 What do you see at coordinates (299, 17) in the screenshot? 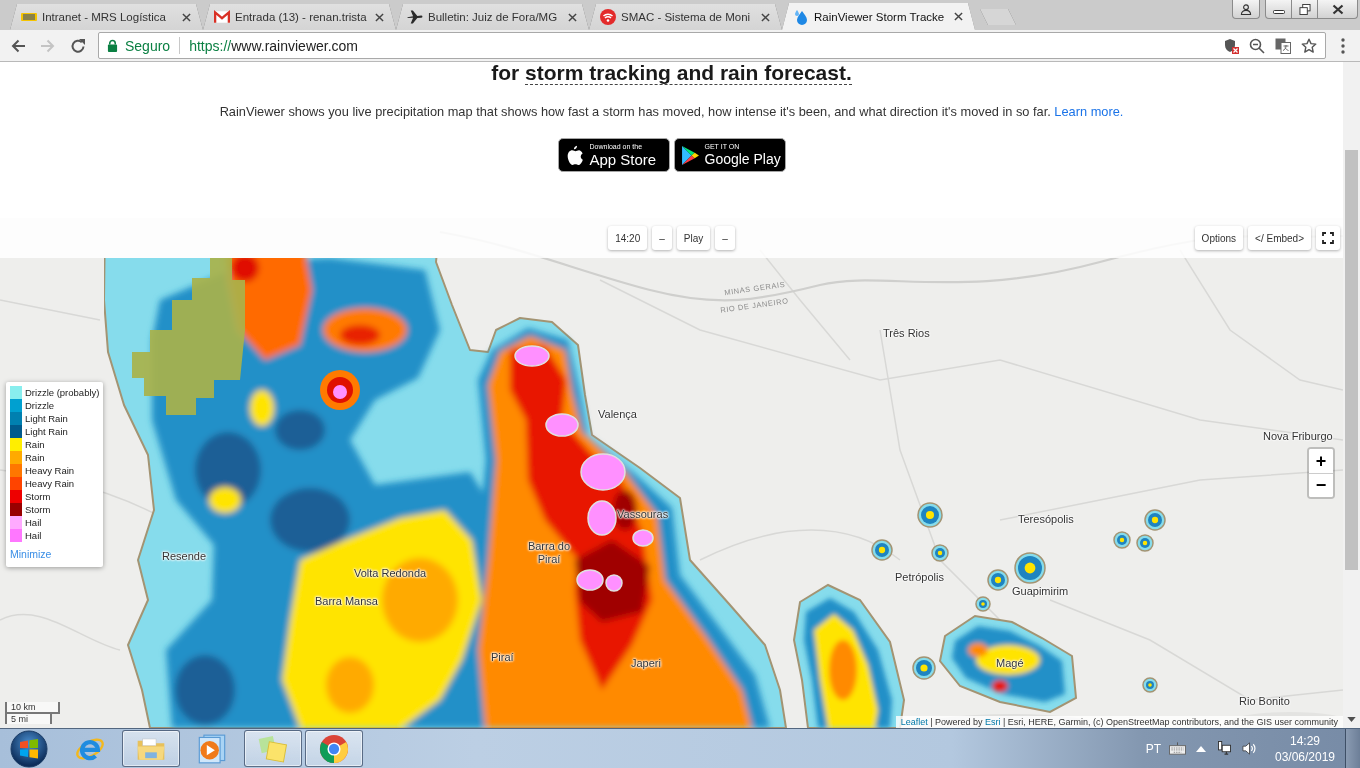
I see `browser-tab: Entrada (13) - renan.trista` at bounding box center [299, 17].